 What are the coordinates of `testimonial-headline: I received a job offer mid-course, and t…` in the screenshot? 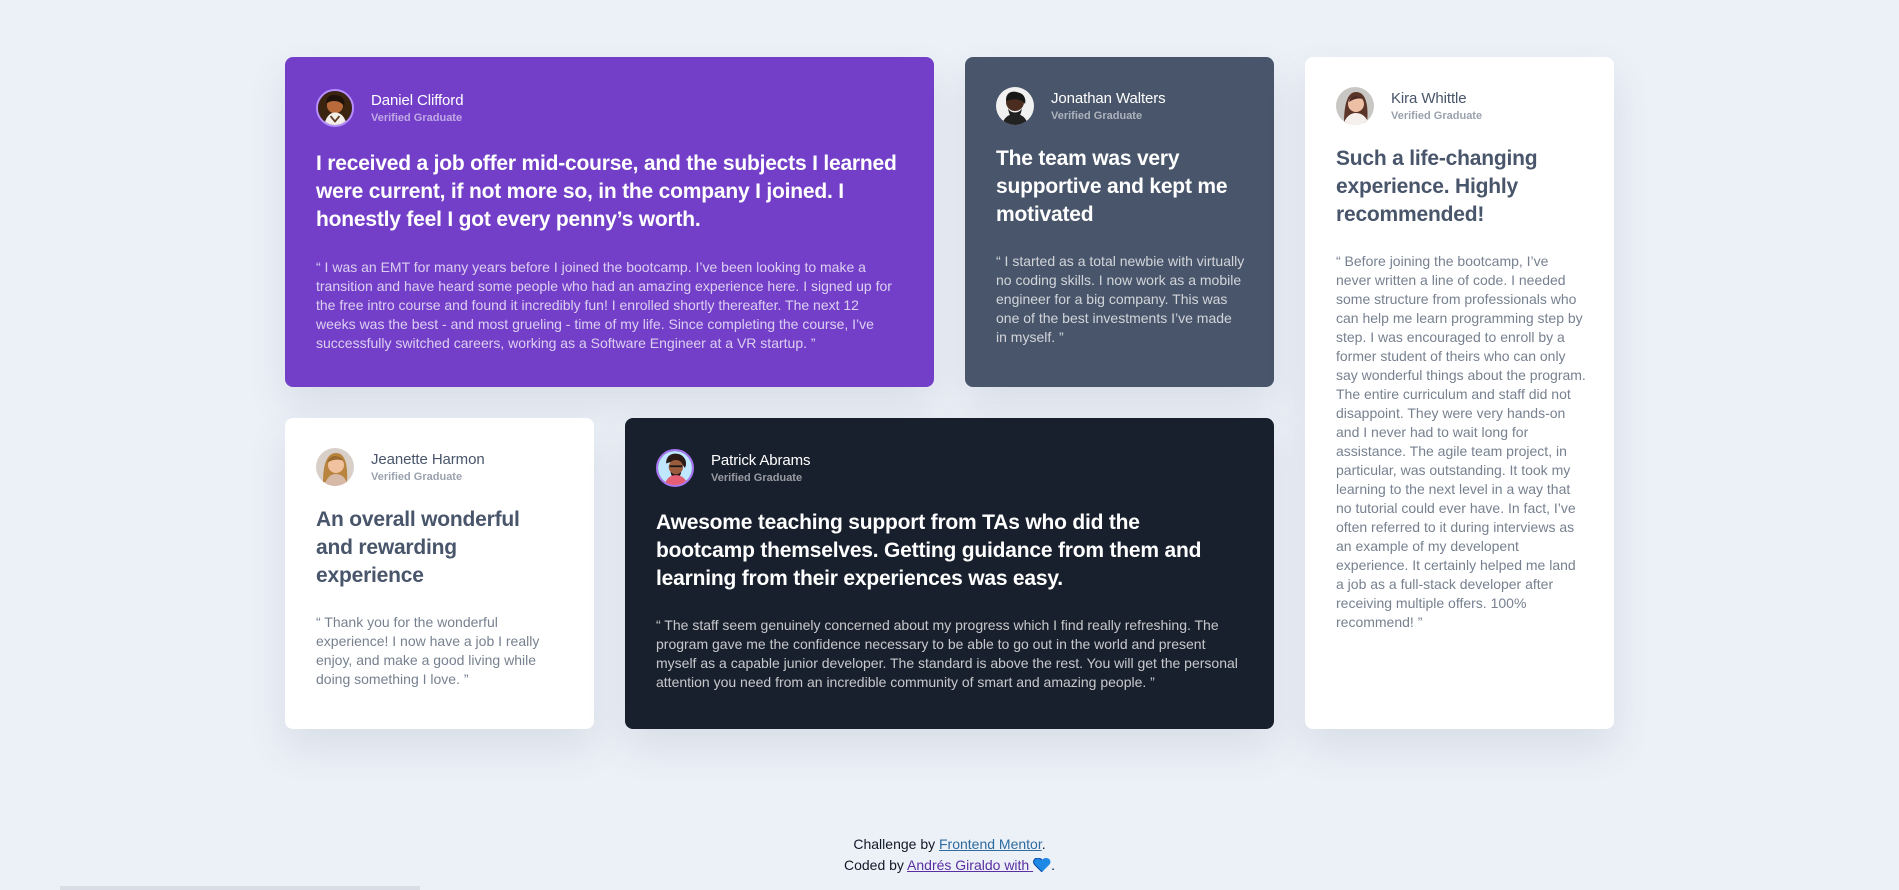 It's located at (606, 191).